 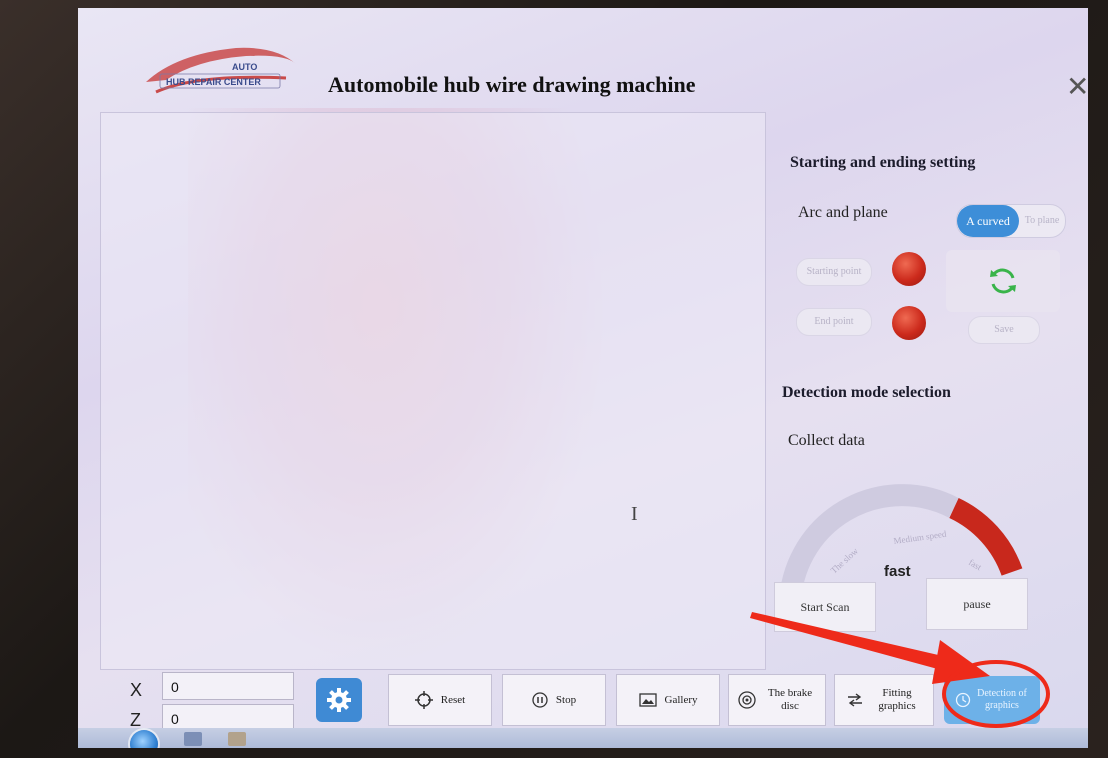 I want to click on gauge-label-medium: Medium speed, so click(x=920, y=537).